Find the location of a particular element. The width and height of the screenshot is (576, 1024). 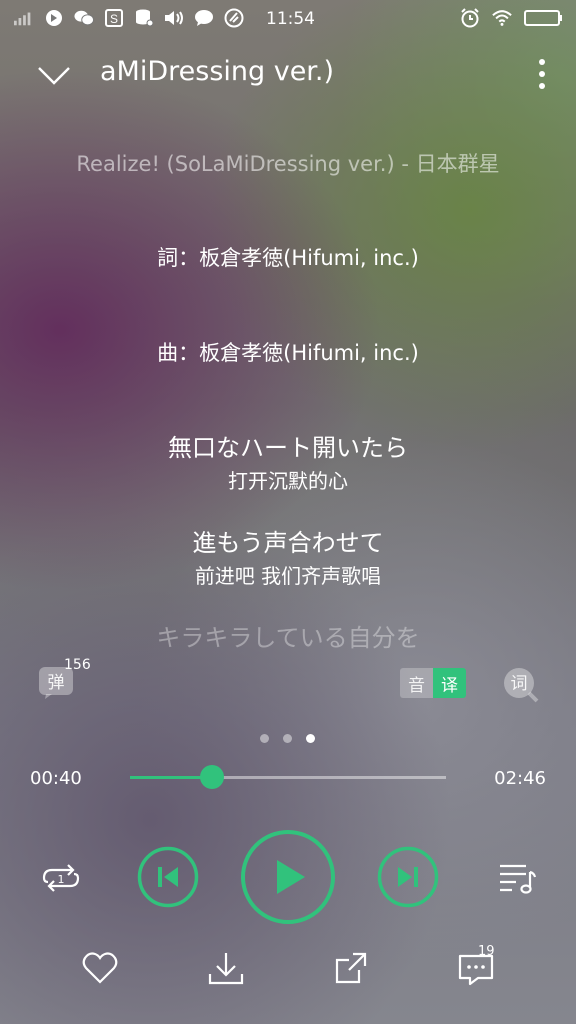

translation-toggle: 译 is located at coordinates (449, 683).